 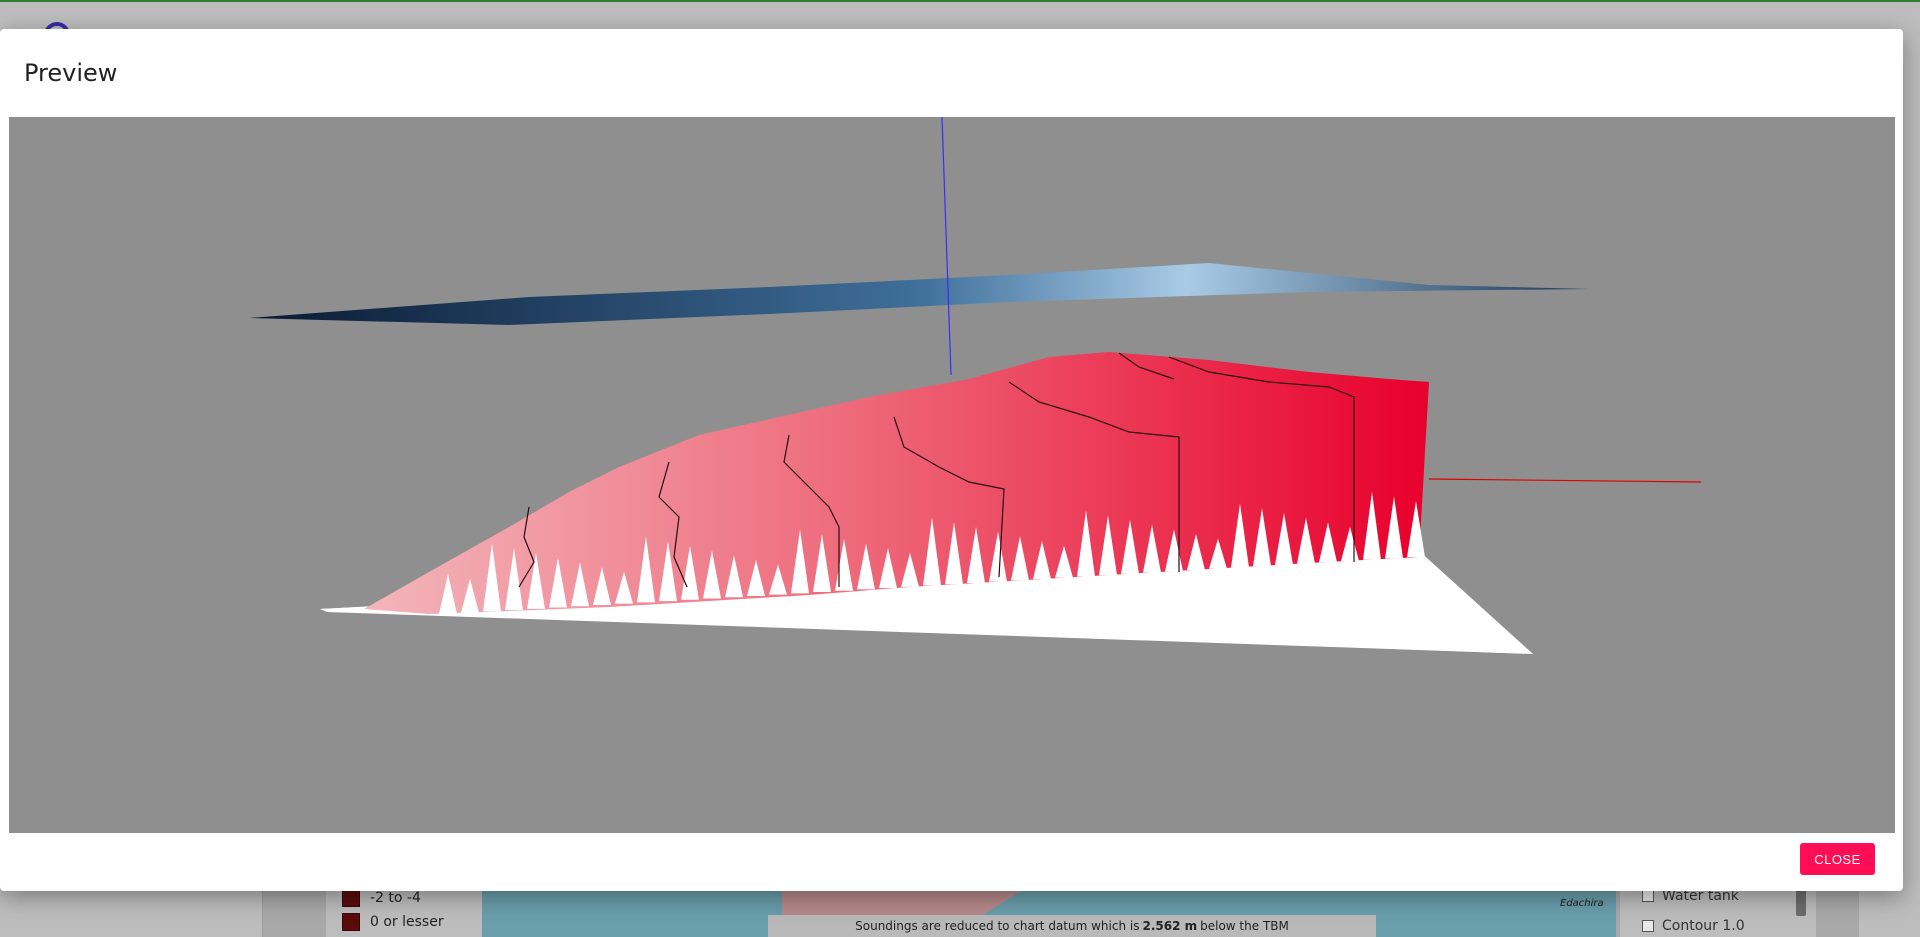 What do you see at coordinates (407, 922) in the screenshot?
I see `legend-label: 0 or lesser` at bounding box center [407, 922].